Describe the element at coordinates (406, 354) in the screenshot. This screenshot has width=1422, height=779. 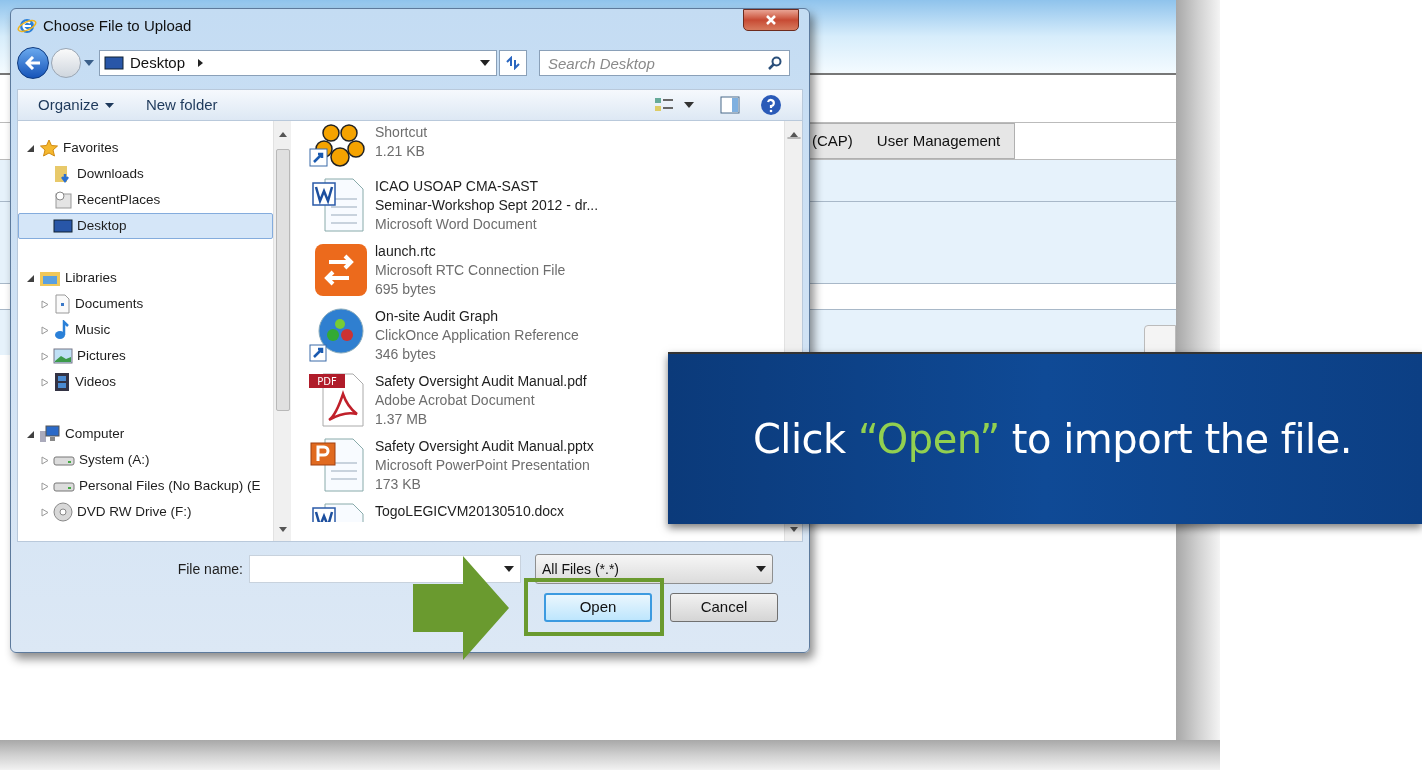
I see `file-size: 346 bytes` at that location.